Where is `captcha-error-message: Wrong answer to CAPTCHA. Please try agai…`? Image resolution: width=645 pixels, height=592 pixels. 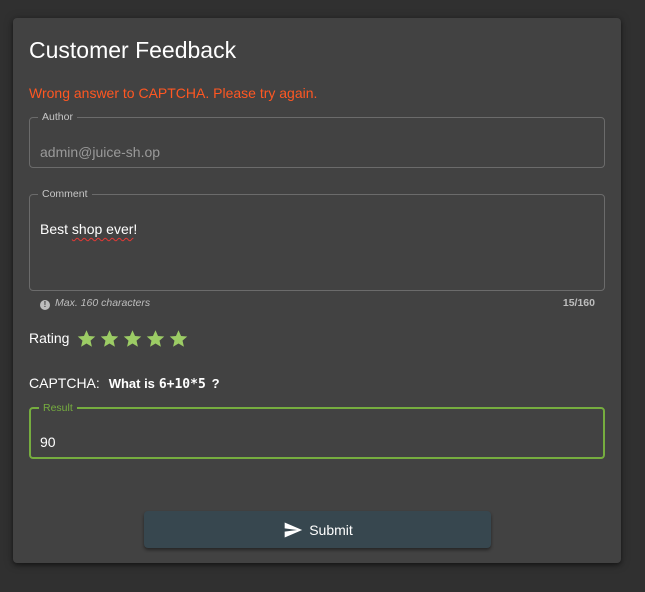
captcha-error-message: Wrong answer to CAPTCHA. Please try agai… is located at coordinates (173, 93).